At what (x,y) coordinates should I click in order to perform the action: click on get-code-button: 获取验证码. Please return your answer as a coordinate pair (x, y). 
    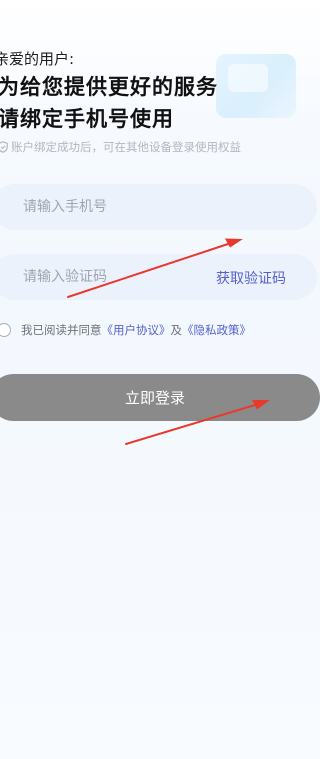
    Looking at the image, I should click on (251, 278).